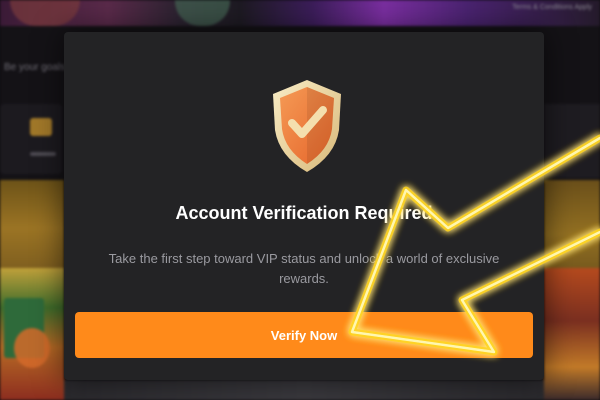 The width and height of the screenshot is (600, 400). I want to click on verify-now-label: Verify Now, so click(304, 335).